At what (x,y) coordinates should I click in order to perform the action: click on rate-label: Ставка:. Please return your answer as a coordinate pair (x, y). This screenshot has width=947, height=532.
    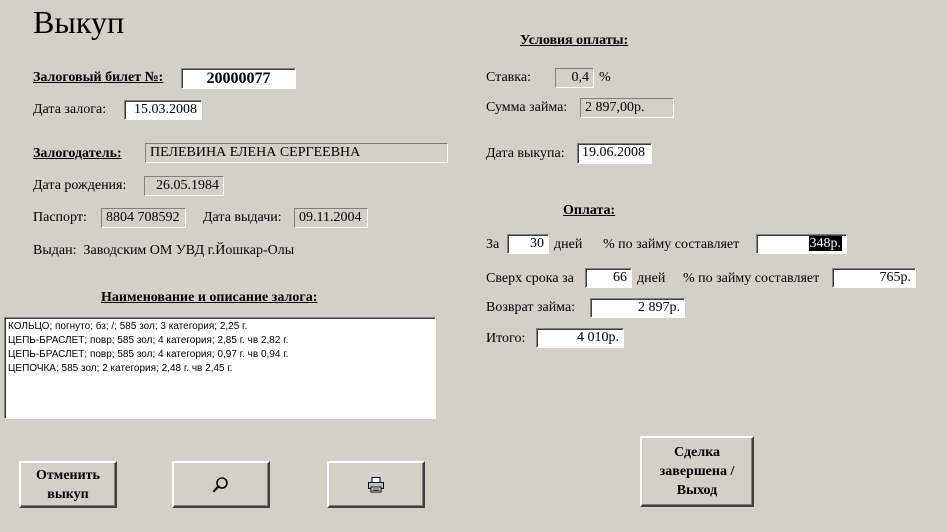
    Looking at the image, I should click on (508, 77).